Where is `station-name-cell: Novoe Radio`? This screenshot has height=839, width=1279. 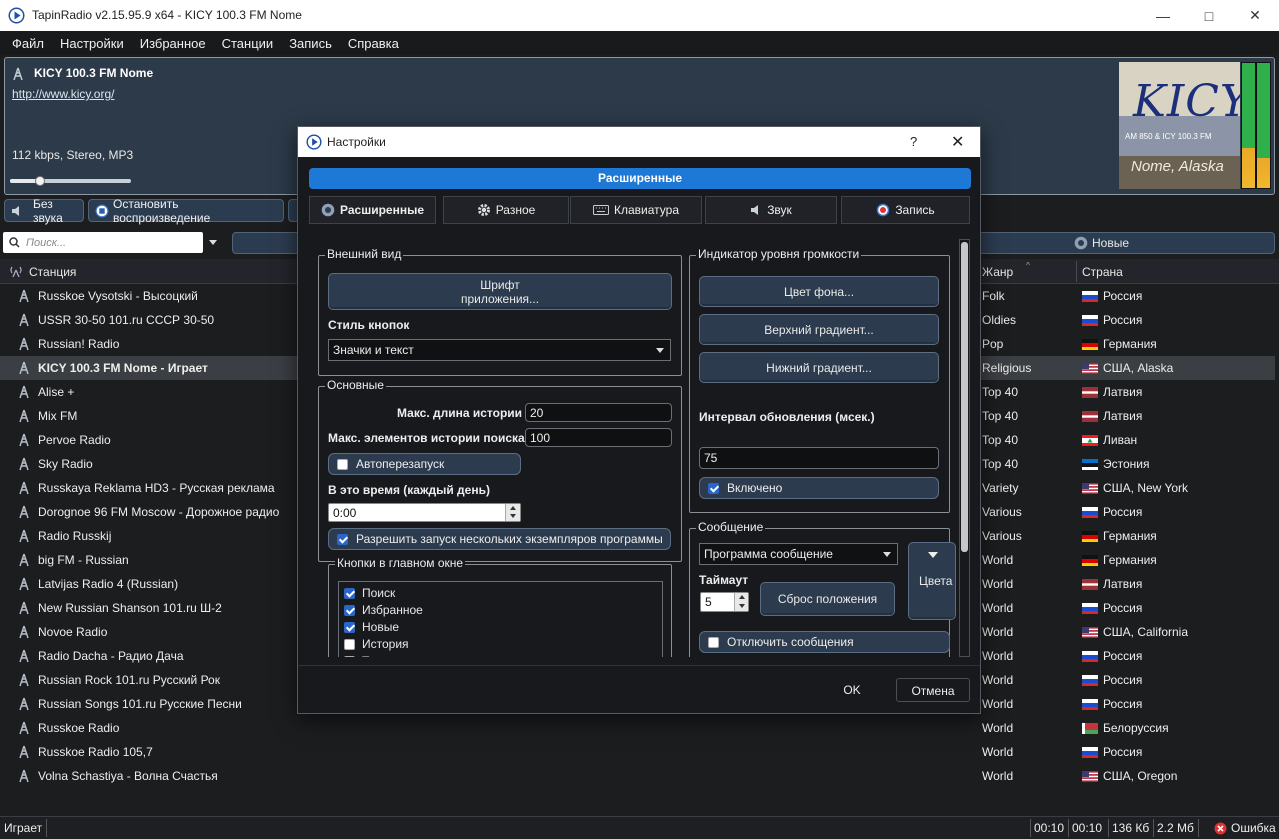 station-name-cell: Novoe Radio is located at coordinates (73, 632).